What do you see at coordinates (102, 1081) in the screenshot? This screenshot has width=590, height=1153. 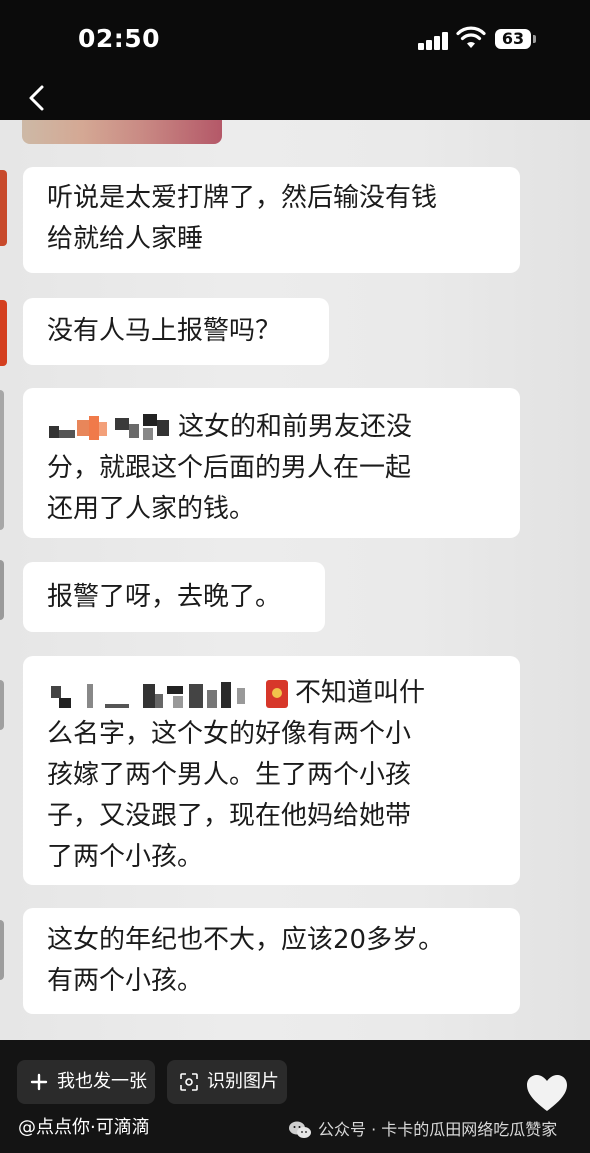 I see `post-one-label: 我也发一张` at bounding box center [102, 1081].